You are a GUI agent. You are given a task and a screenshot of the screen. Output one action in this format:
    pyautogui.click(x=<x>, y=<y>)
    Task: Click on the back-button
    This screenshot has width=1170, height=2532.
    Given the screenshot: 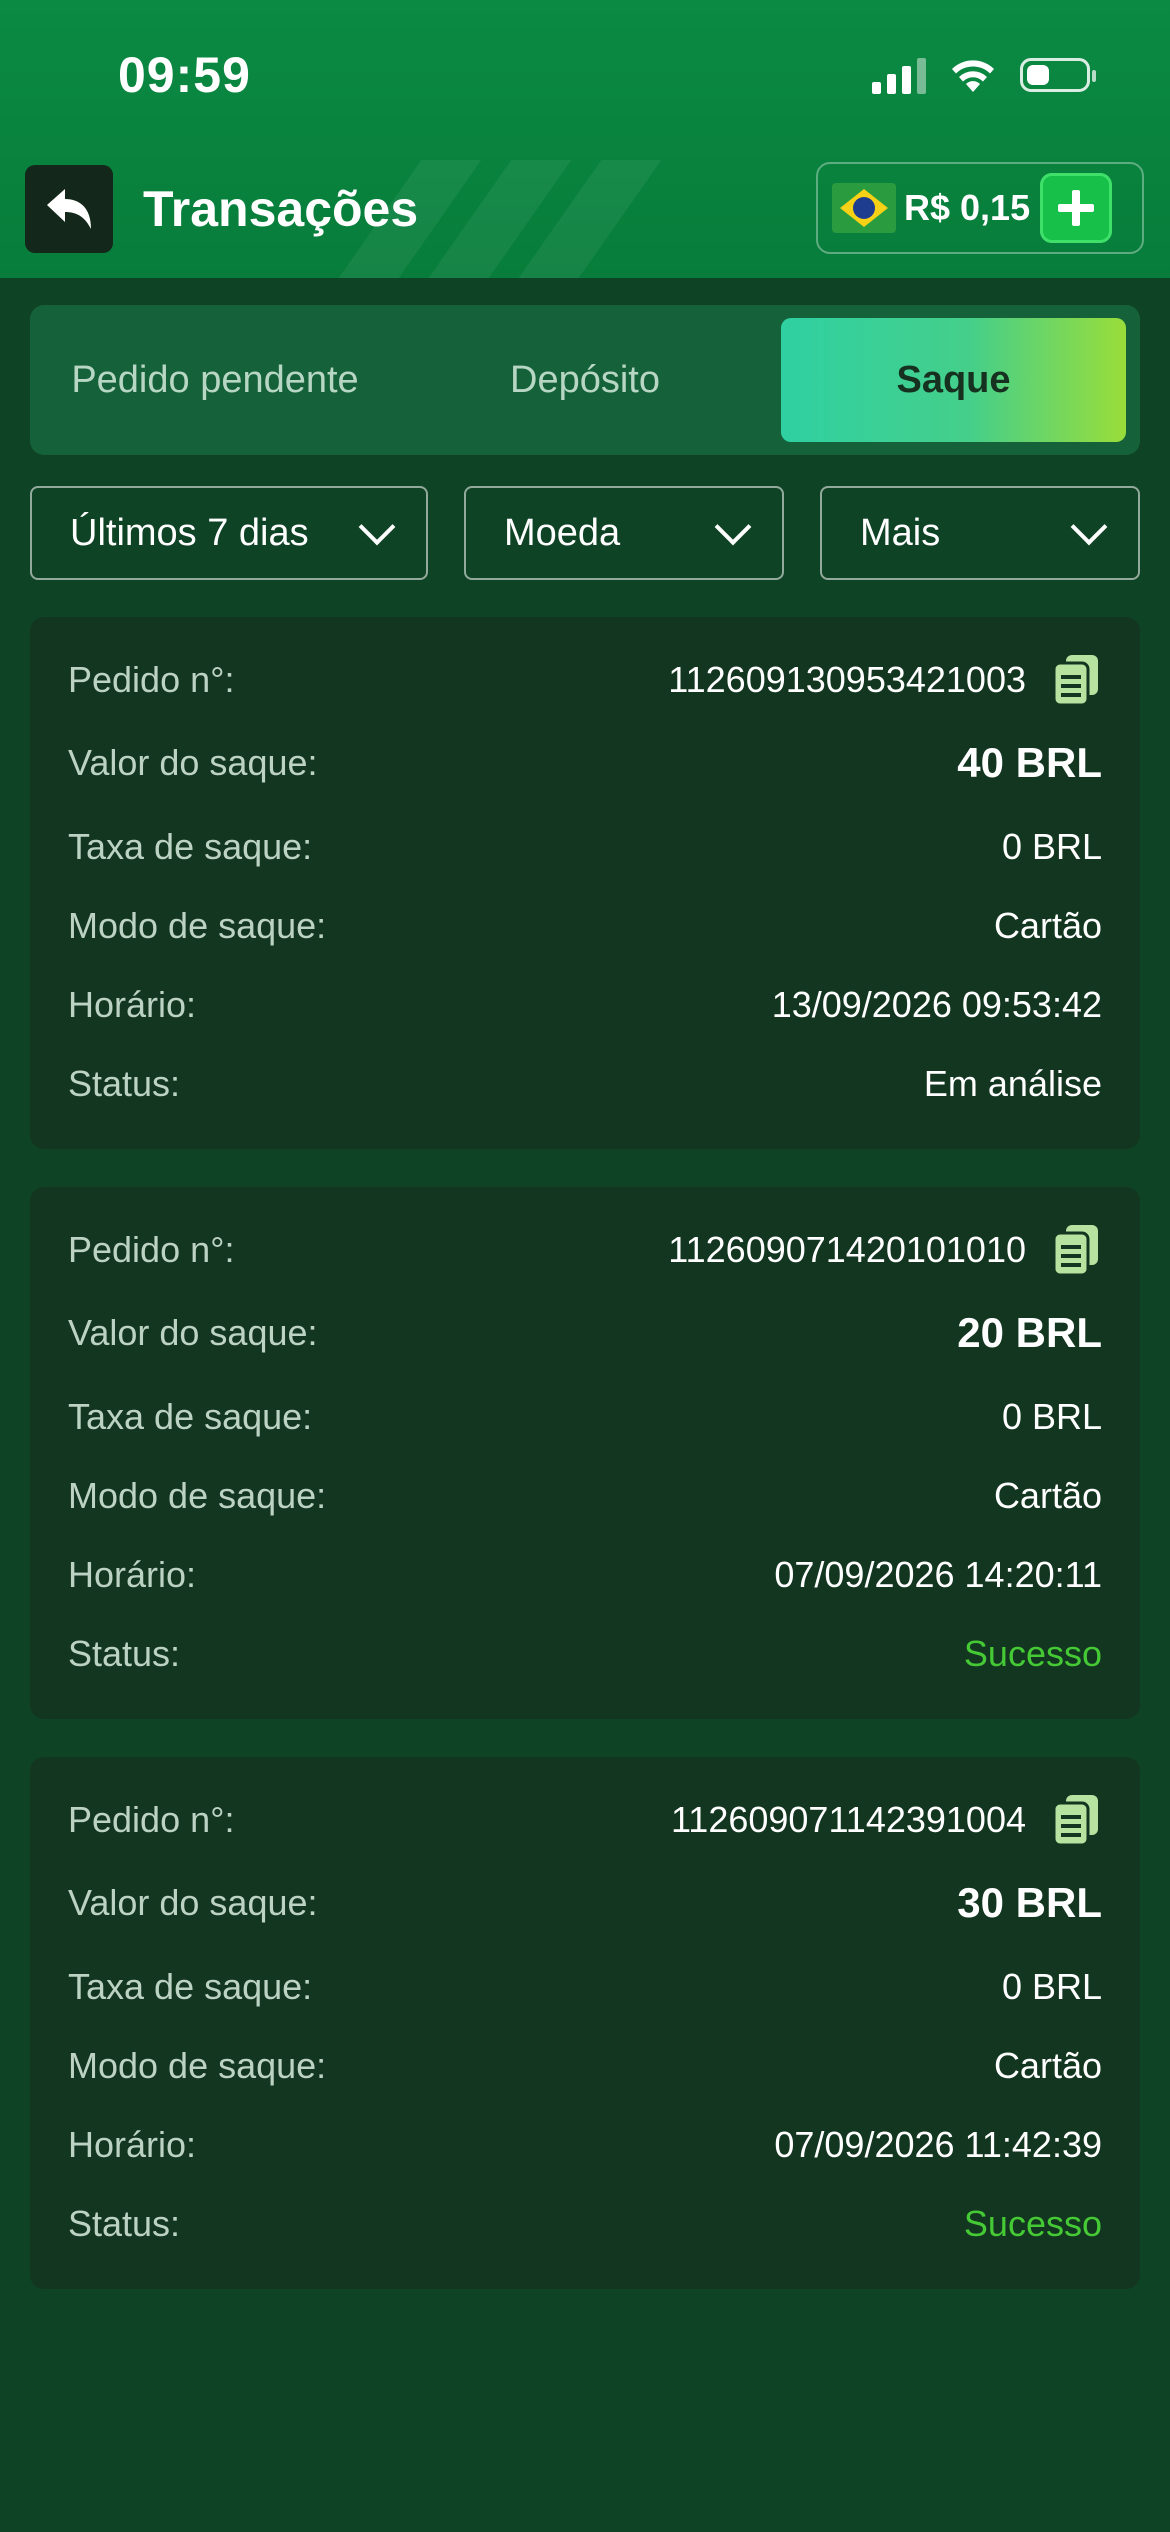 What is the action you would take?
    pyautogui.click(x=69, y=209)
    